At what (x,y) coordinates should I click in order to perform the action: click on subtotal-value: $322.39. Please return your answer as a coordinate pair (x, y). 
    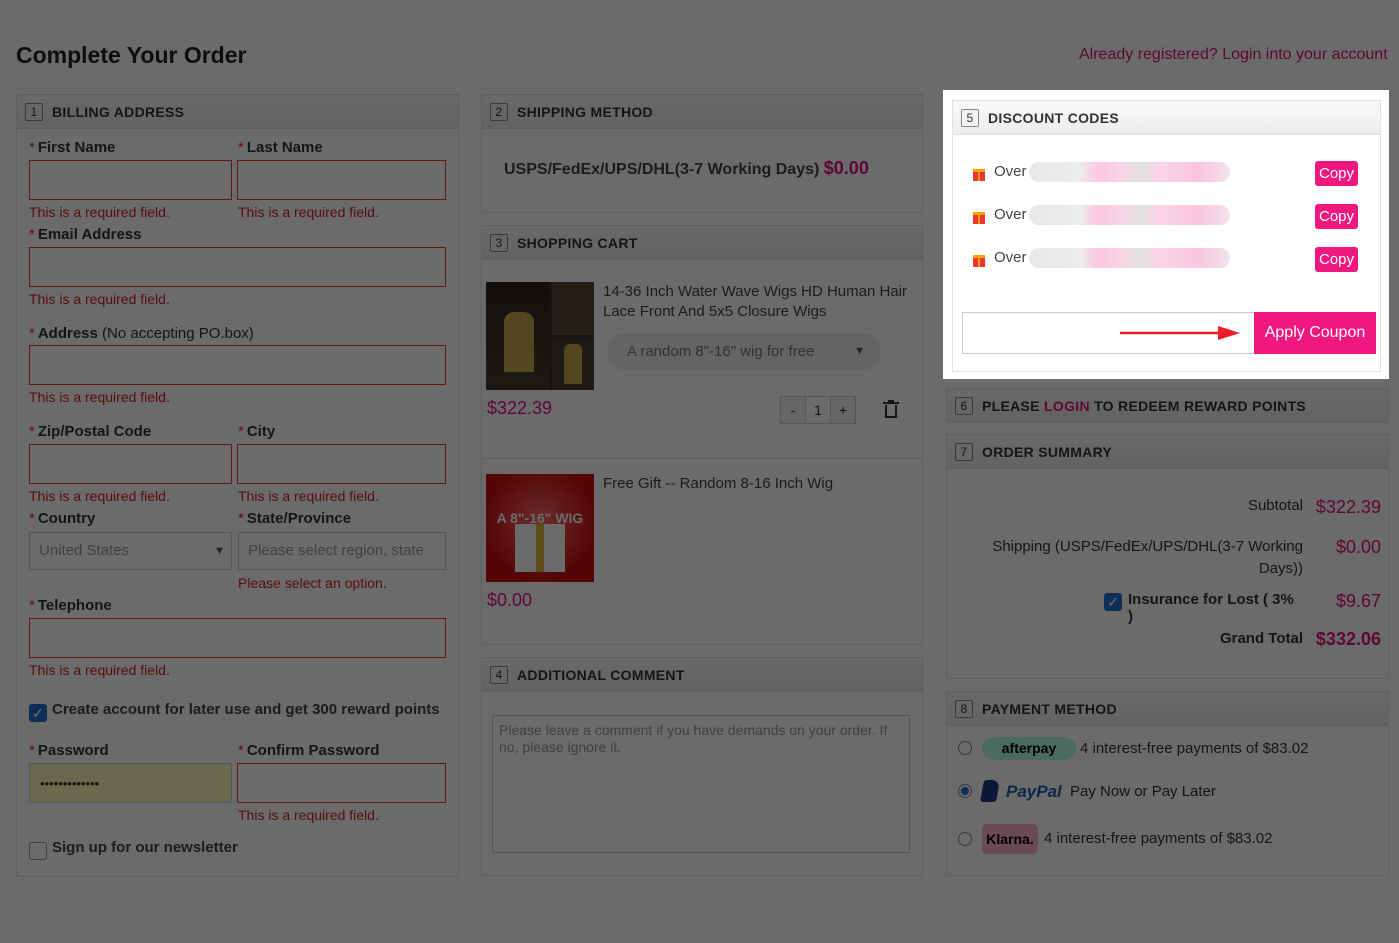
    Looking at the image, I should click on (1348, 507).